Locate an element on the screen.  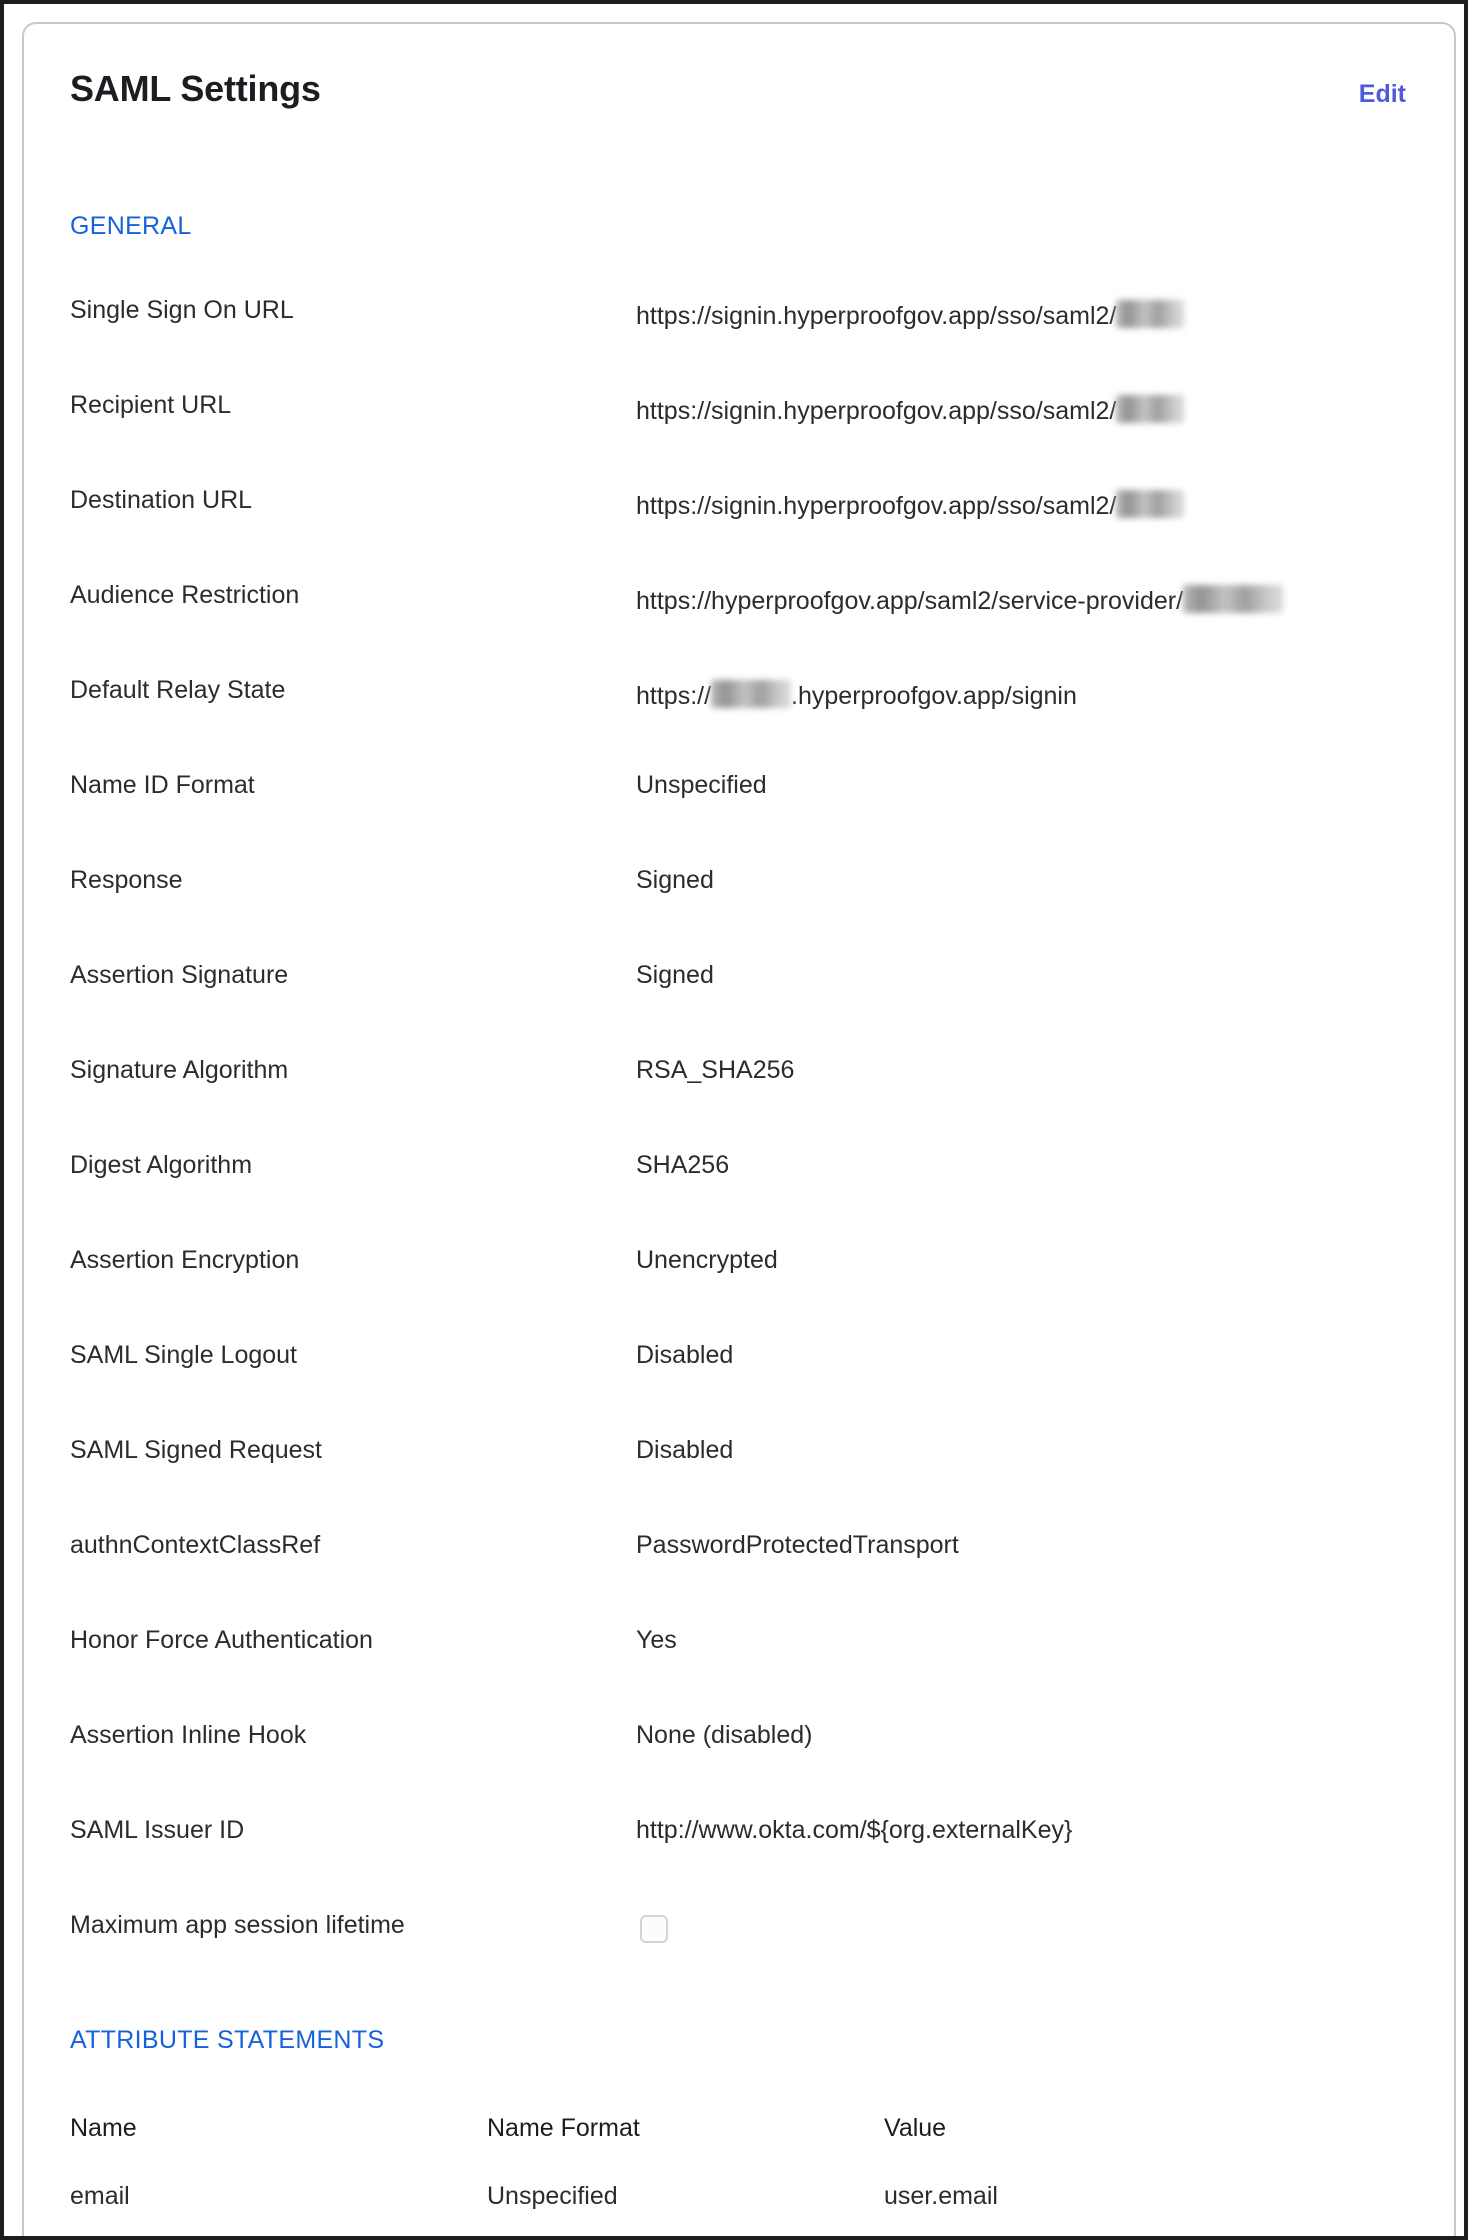
attribute-statements-section-header: ATTRIBUTE STATEMENTS is located at coordinates (227, 2040).